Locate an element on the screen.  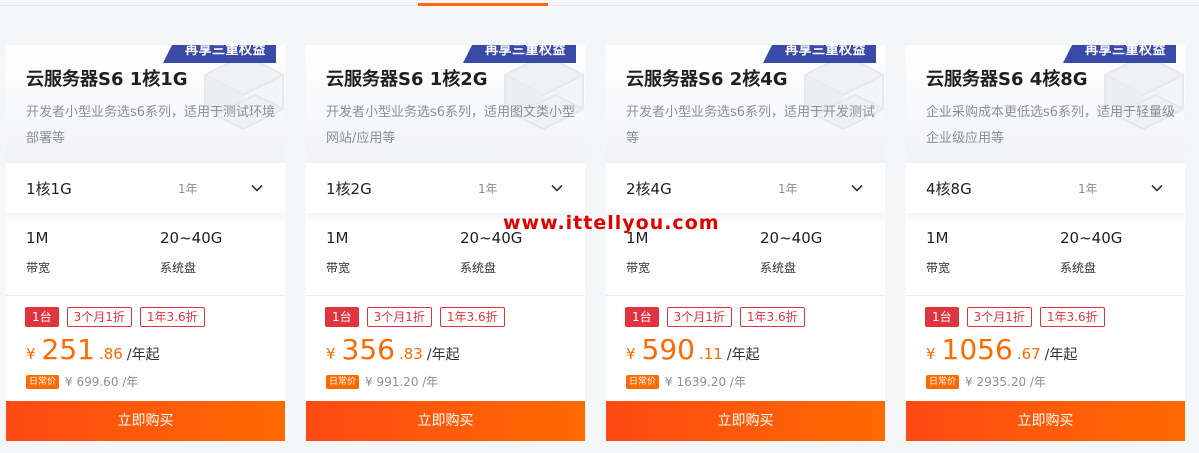
price-integer: 590 is located at coordinates (668, 349).